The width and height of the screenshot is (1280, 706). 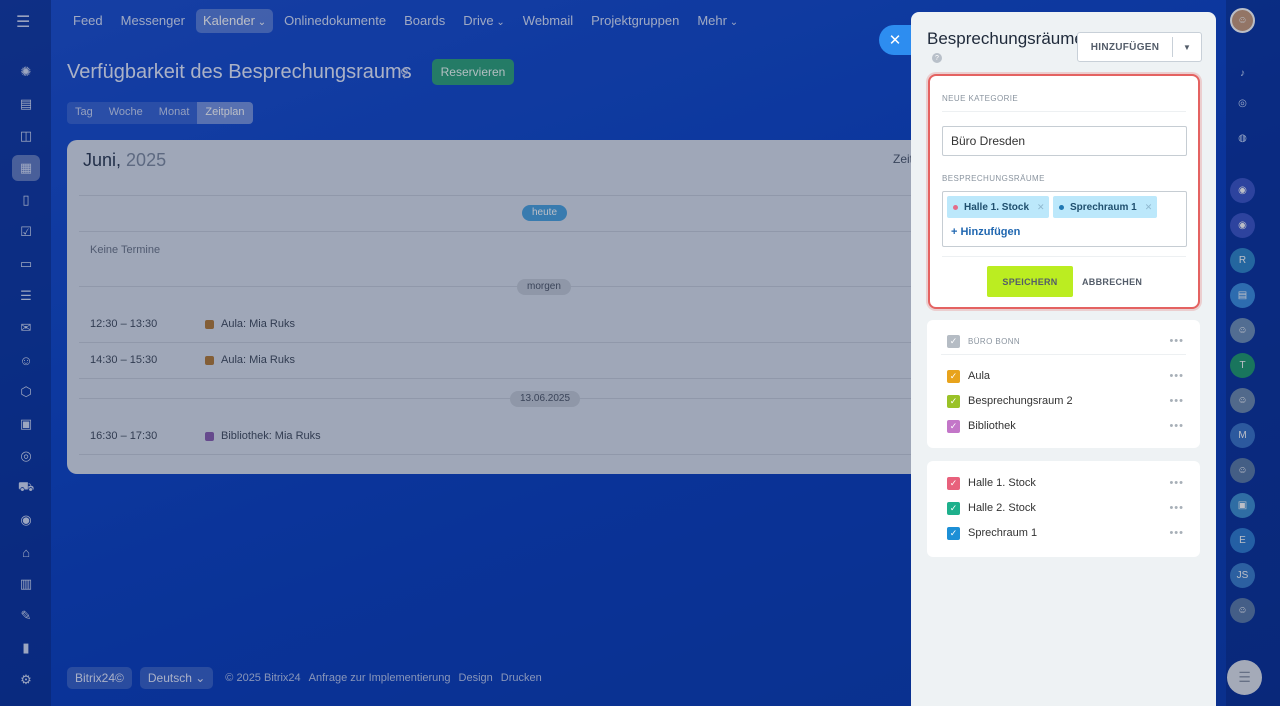 I want to click on bell-icon: ♪, so click(x=1242, y=73).